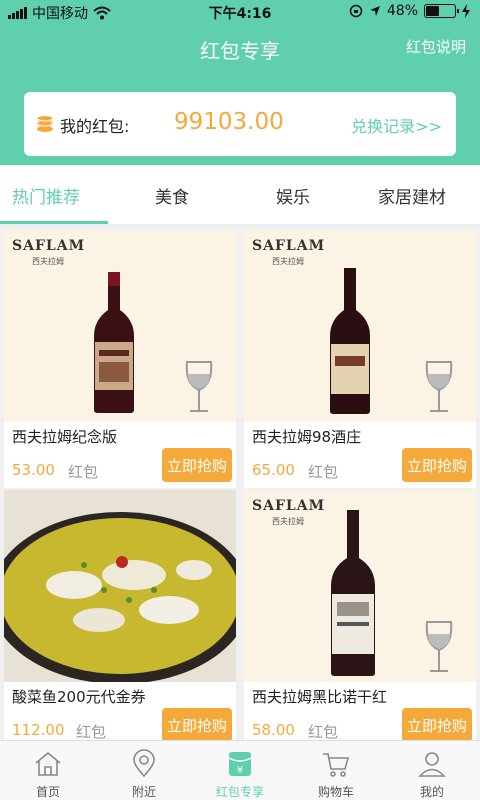 Image resolution: width=480 pixels, height=800 pixels. I want to click on product-title: 西夫拉姆黑比诺干红, so click(320, 697).